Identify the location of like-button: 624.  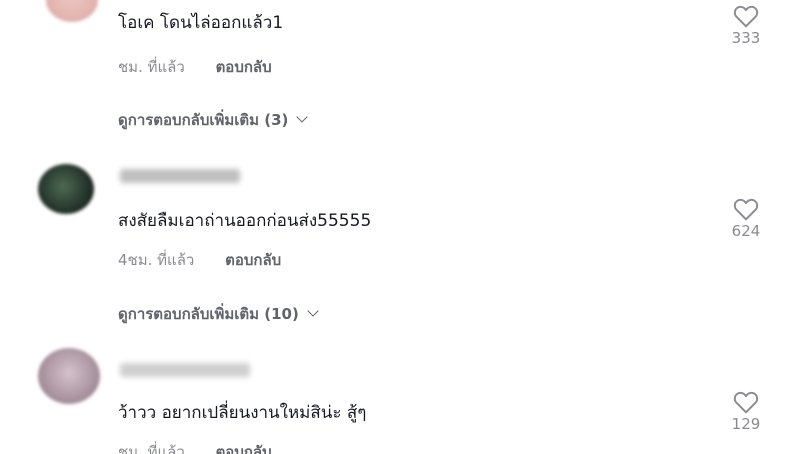
(746, 218).